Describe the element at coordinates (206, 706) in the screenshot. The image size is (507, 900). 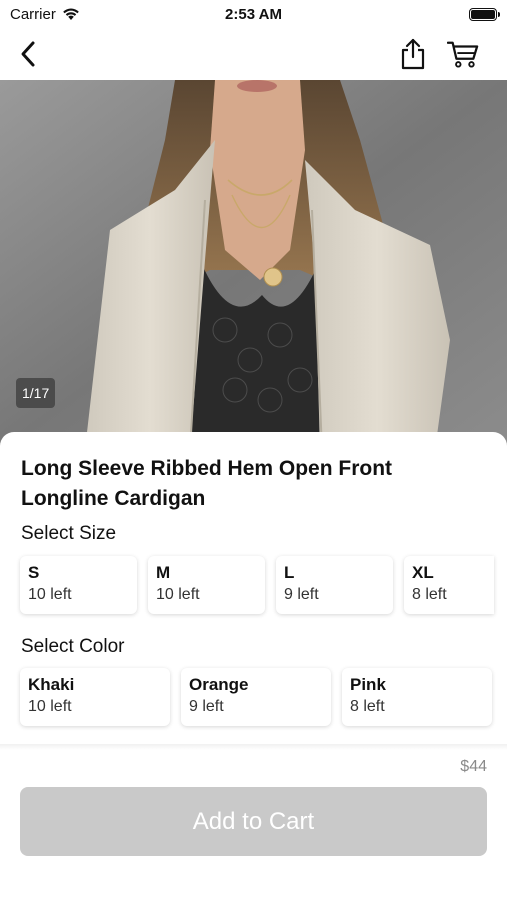
I see `color-stock: 9 left` at that location.